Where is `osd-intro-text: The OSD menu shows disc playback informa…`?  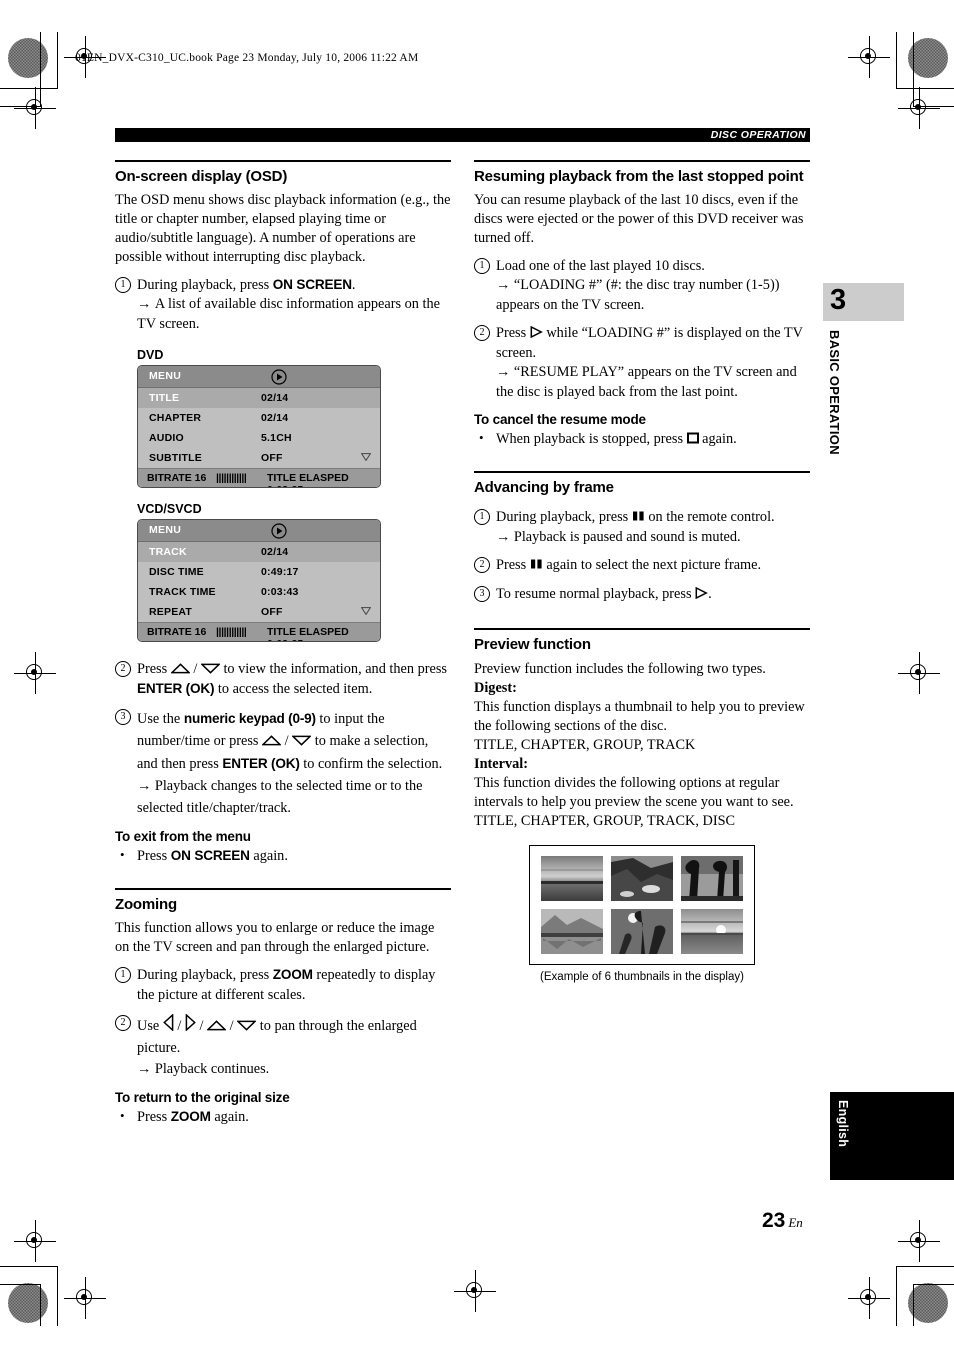 osd-intro-text: The OSD menu shows disc playback informa… is located at coordinates (283, 228).